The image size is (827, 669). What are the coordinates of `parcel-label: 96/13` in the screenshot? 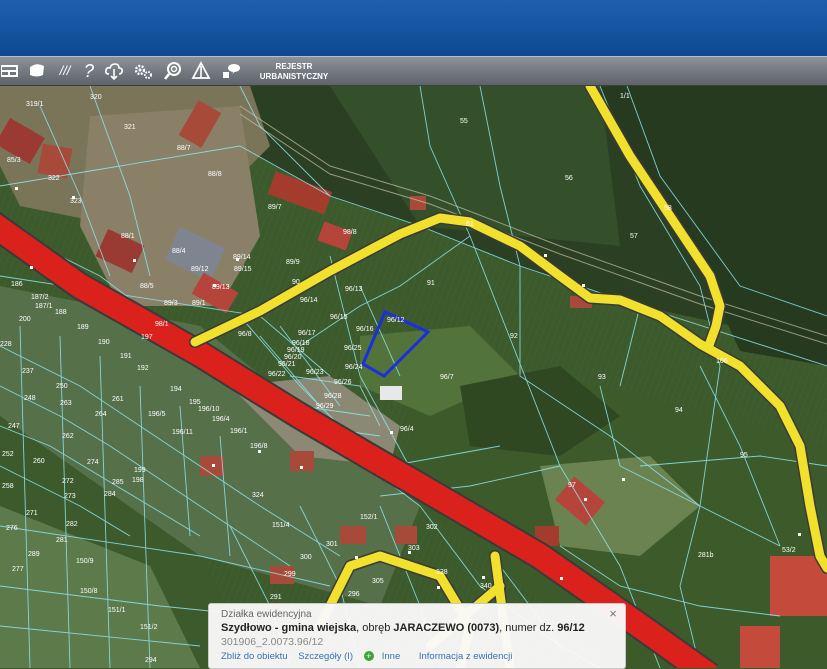 It's located at (354, 289).